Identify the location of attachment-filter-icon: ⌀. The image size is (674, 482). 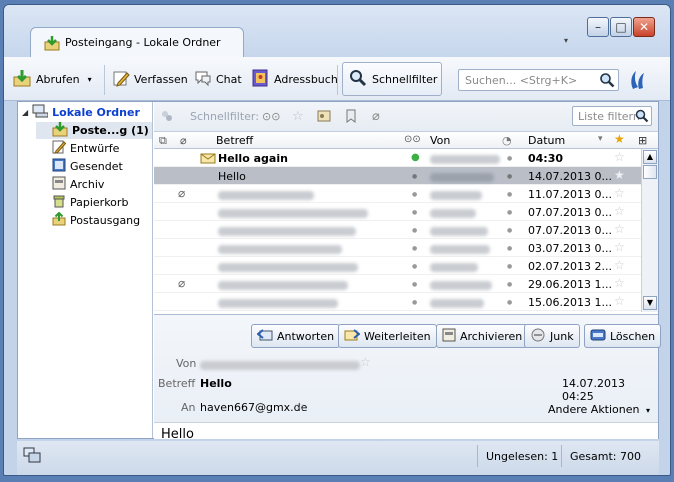
(376, 116).